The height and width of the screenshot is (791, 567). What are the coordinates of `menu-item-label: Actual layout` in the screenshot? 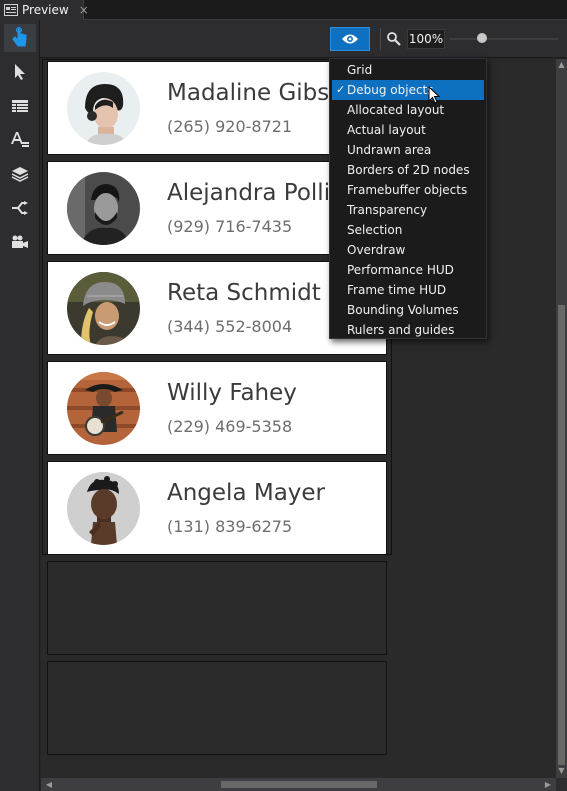 It's located at (386, 130).